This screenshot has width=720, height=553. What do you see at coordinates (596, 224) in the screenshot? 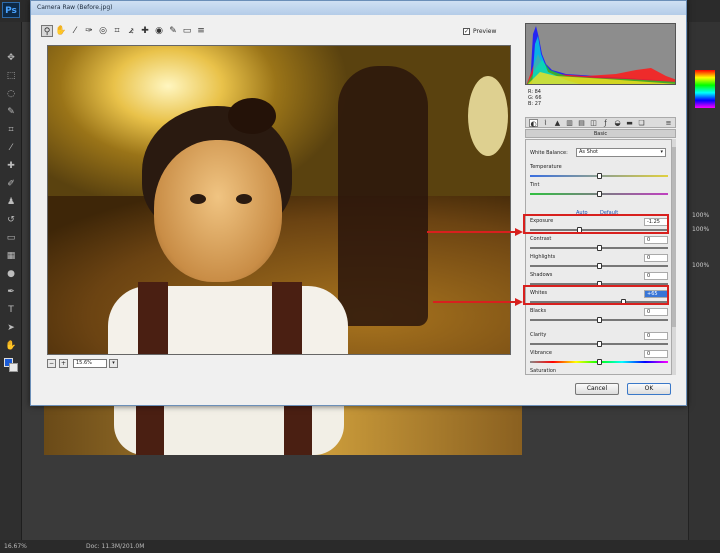
I see `exposure-highlight-box` at bounding box center [596, 224].